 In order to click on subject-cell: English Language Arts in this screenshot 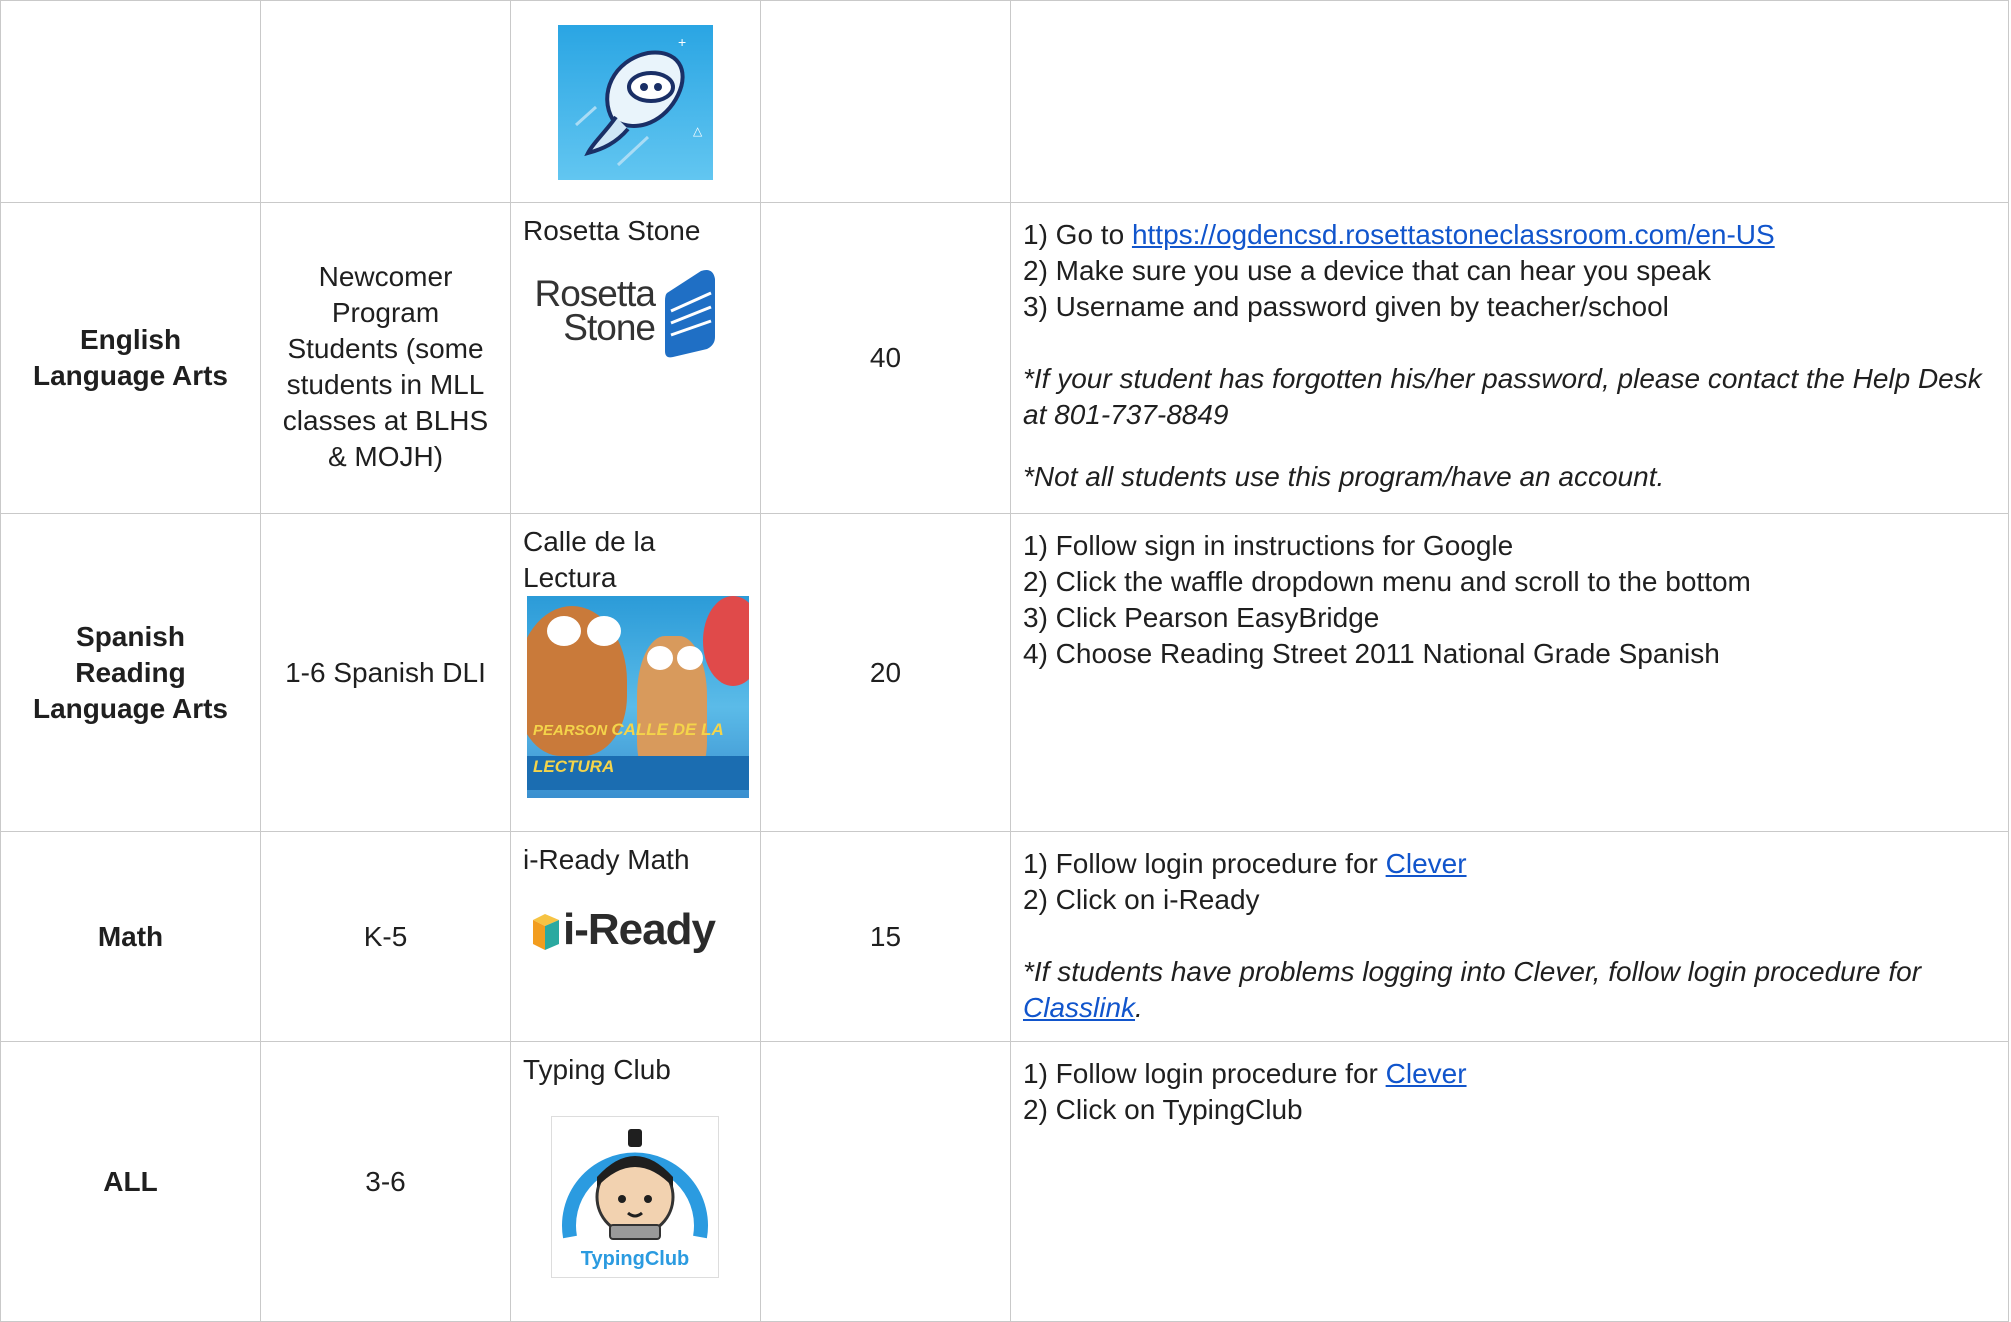, I will do `click(130, 358)`.